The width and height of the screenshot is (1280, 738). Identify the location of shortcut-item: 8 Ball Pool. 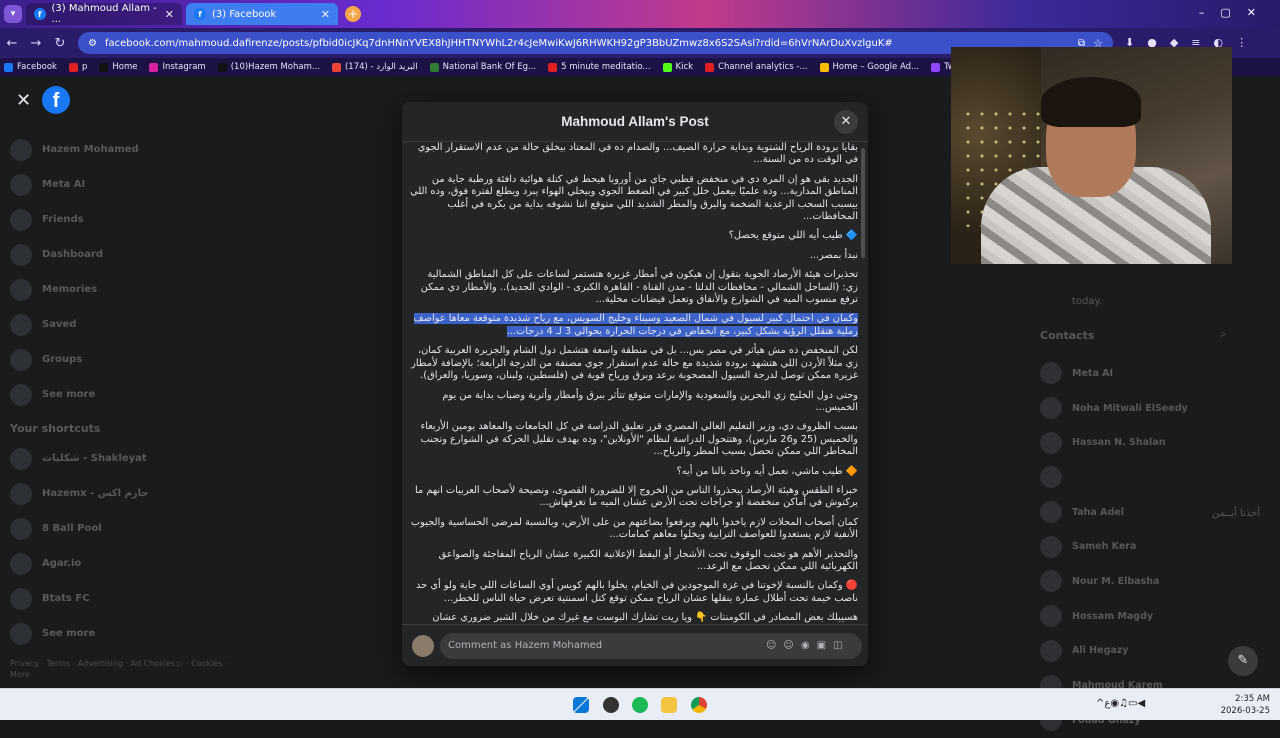
(120, 528).